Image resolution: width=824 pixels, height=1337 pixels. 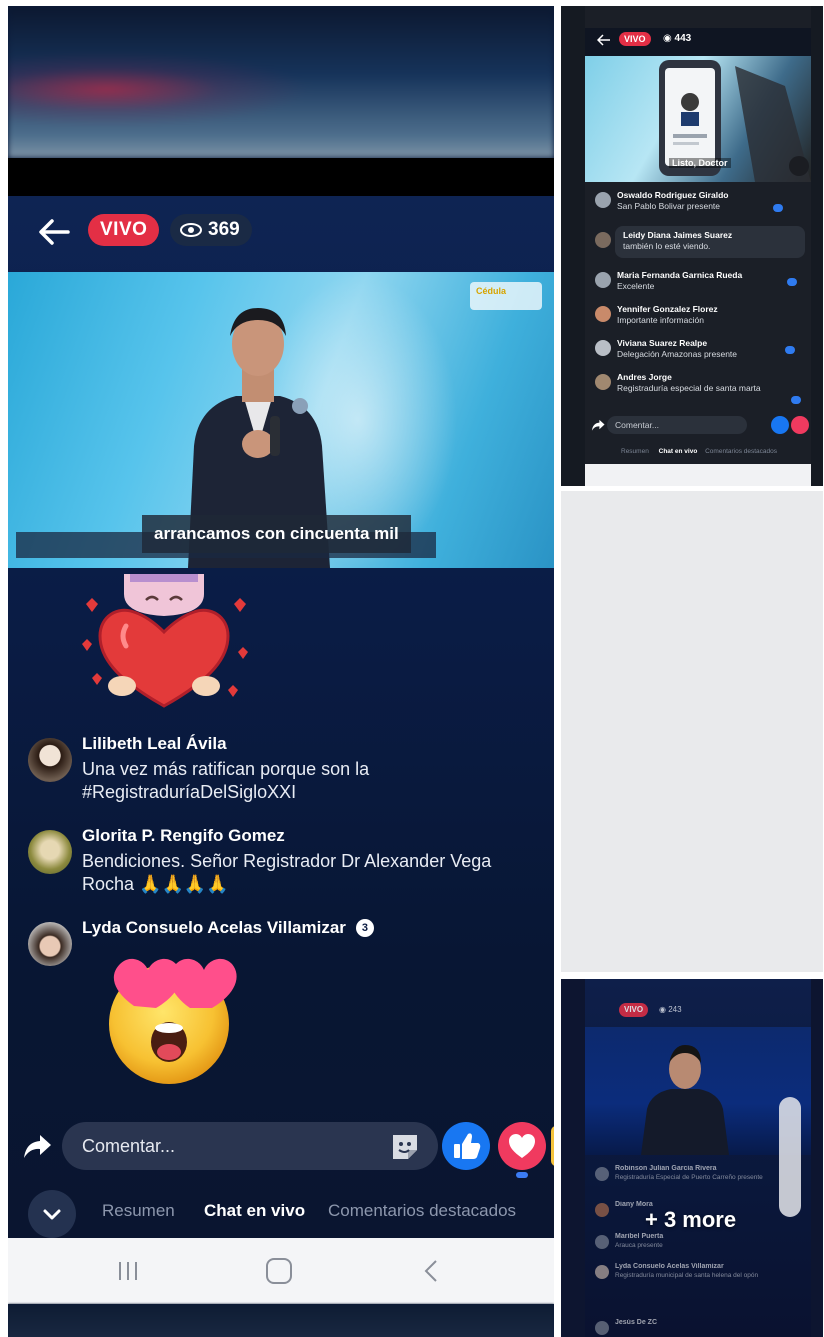 What do you see at coordinates (183, 836) in the screenshot?
I see `comment-author: Glorita P. Rengifo Gomez` at bounding box center [183, 836].